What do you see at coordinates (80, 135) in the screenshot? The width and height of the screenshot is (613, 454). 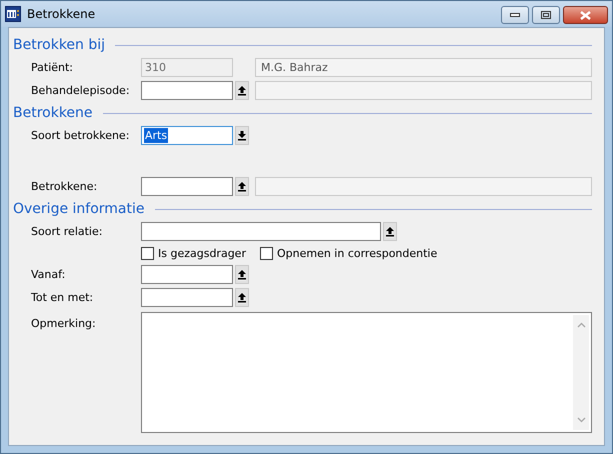 I see `field-label: Soort betrokkene:` at bounding box center [80, 135].